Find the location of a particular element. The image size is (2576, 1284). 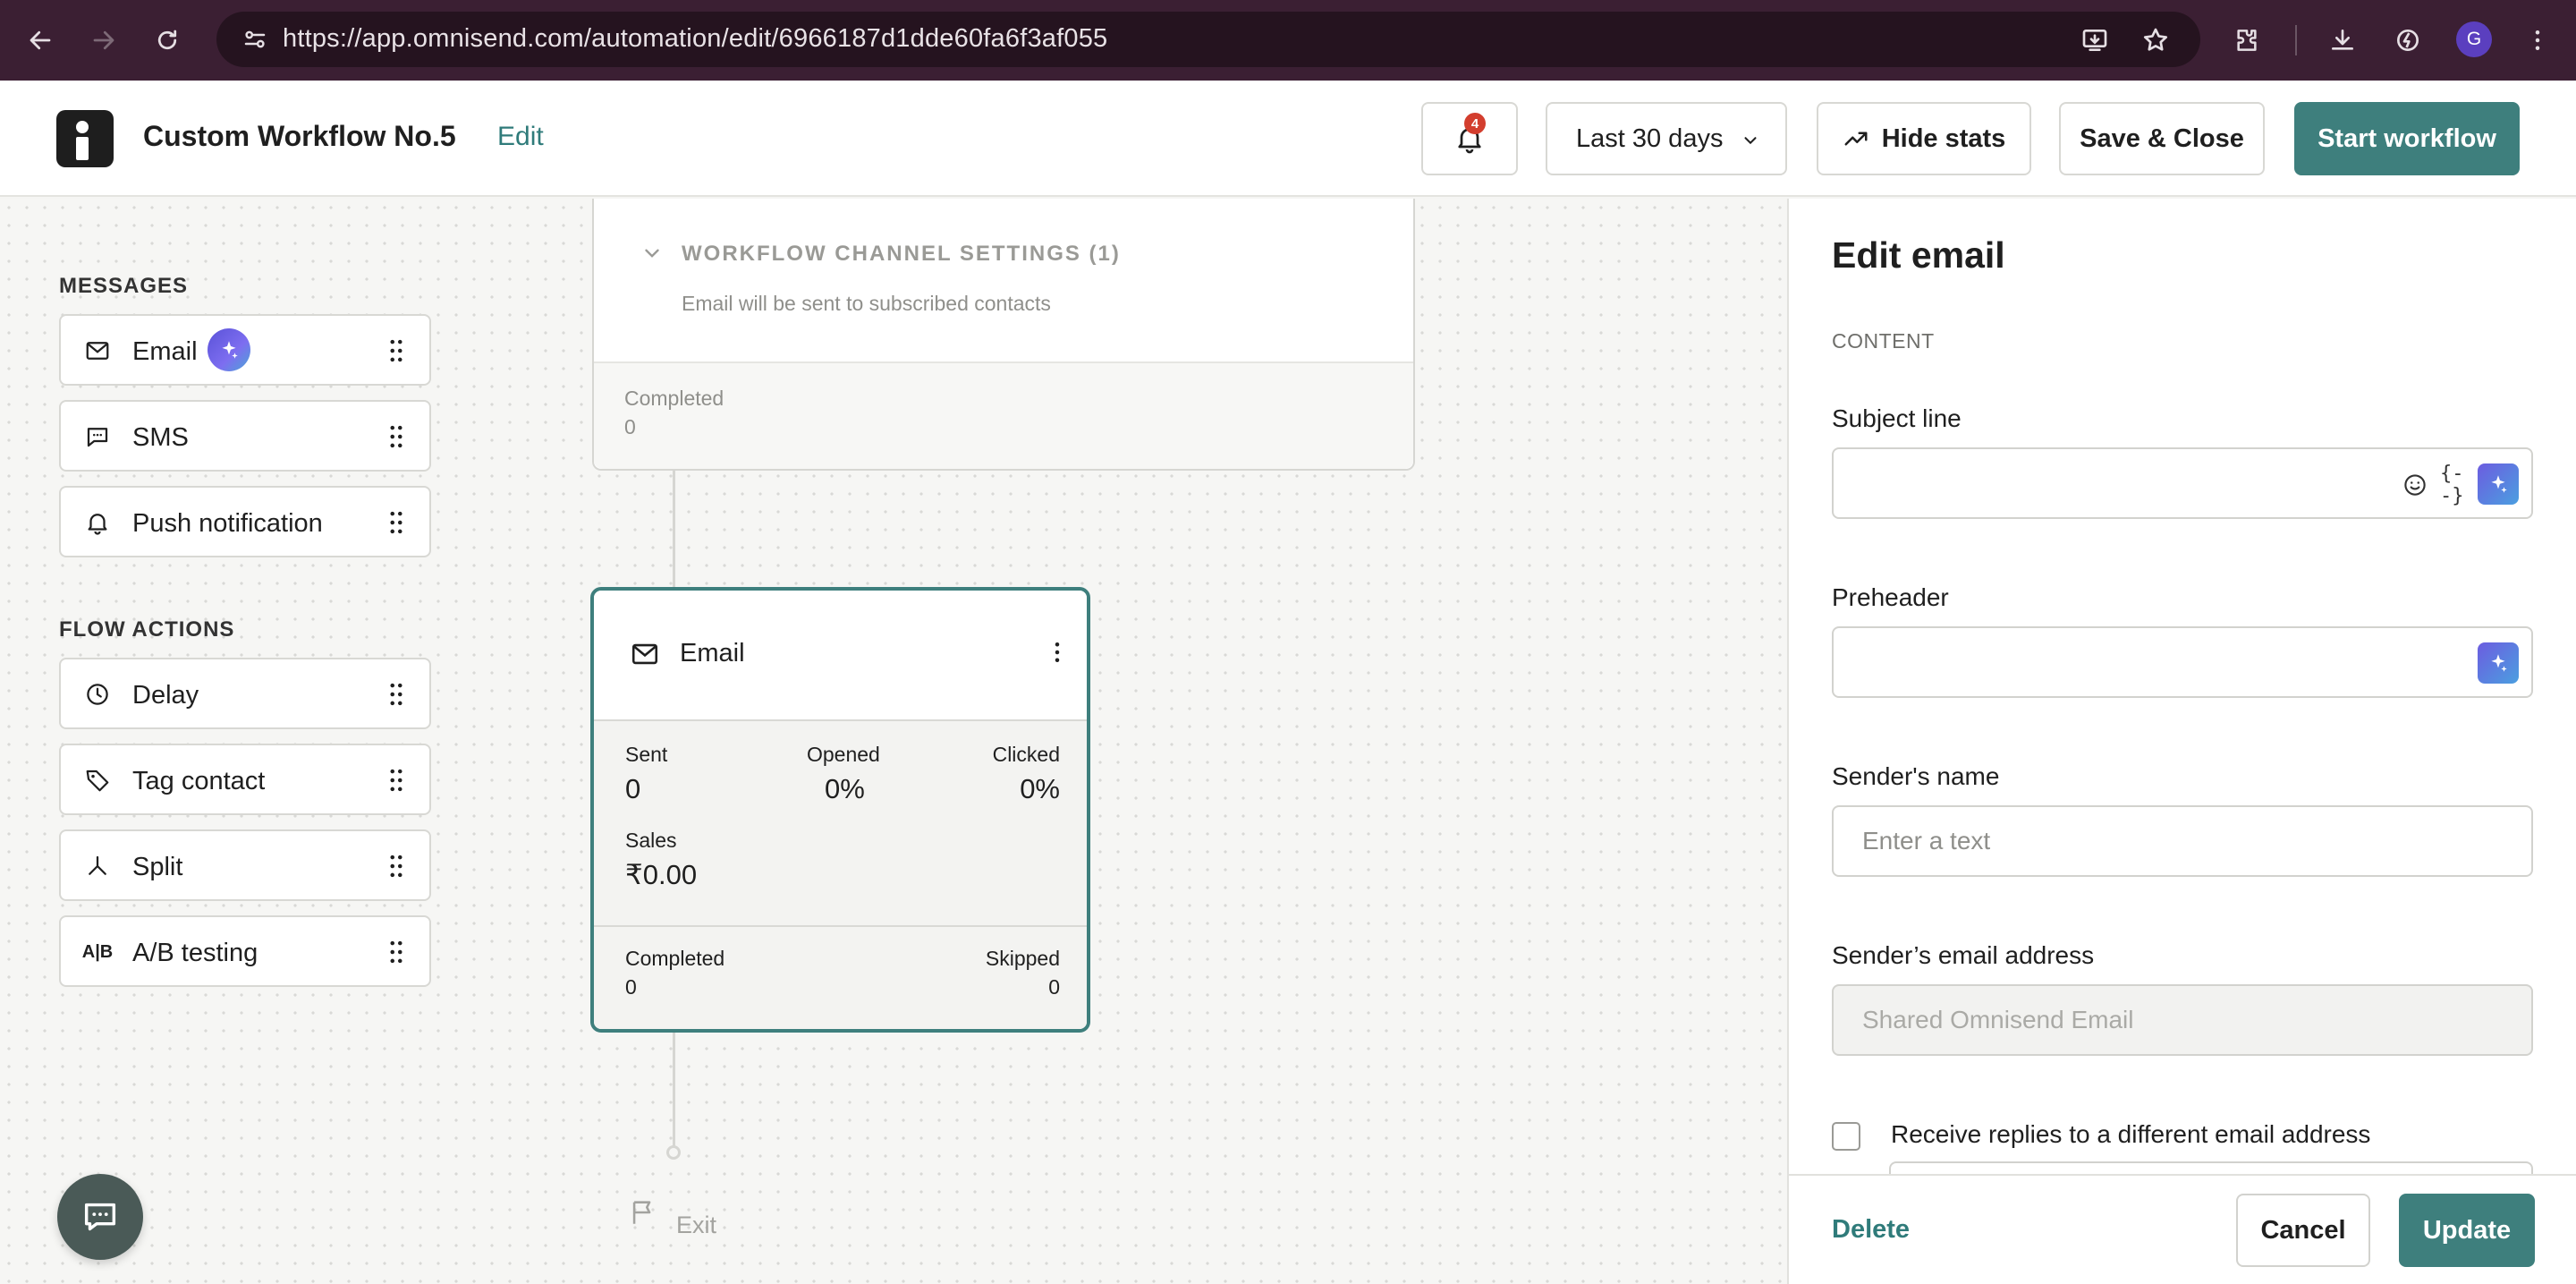

palette-item-push-notification: Push notification is located at coordinates (245, 521).